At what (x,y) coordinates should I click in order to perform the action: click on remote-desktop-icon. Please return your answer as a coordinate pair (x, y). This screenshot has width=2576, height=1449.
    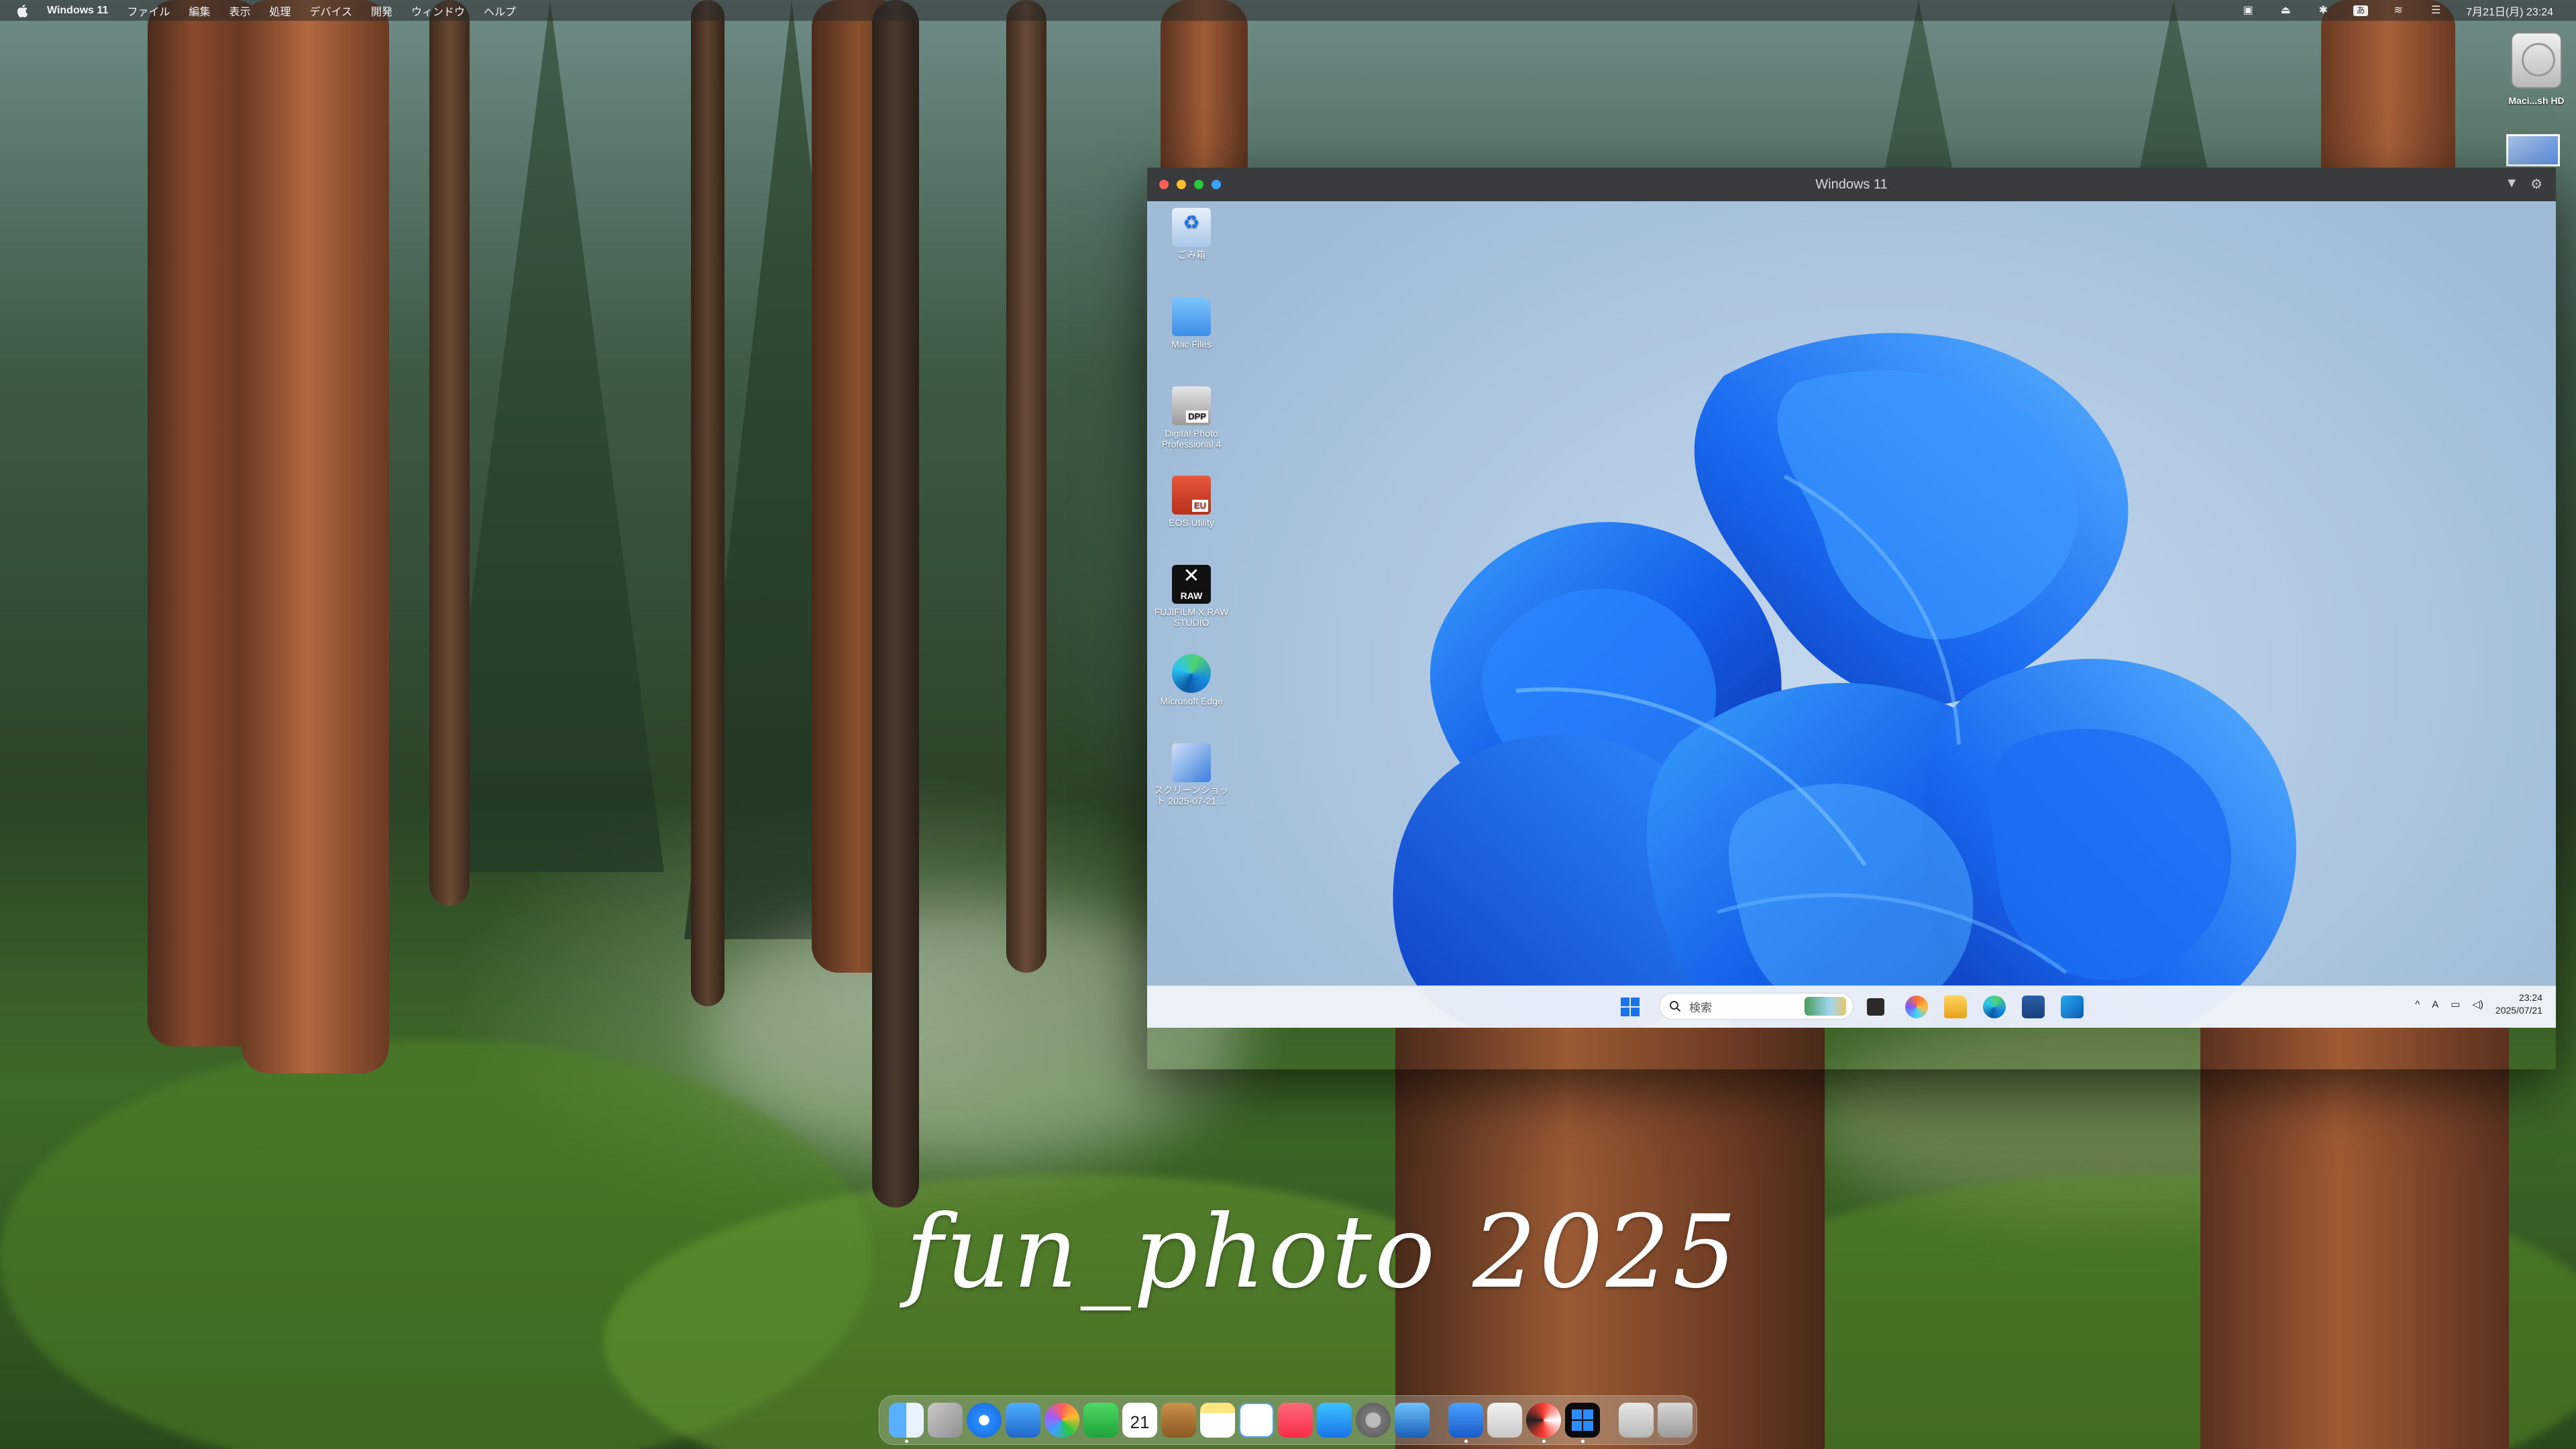
    Looking at the image, I should click on (1465, 1423).